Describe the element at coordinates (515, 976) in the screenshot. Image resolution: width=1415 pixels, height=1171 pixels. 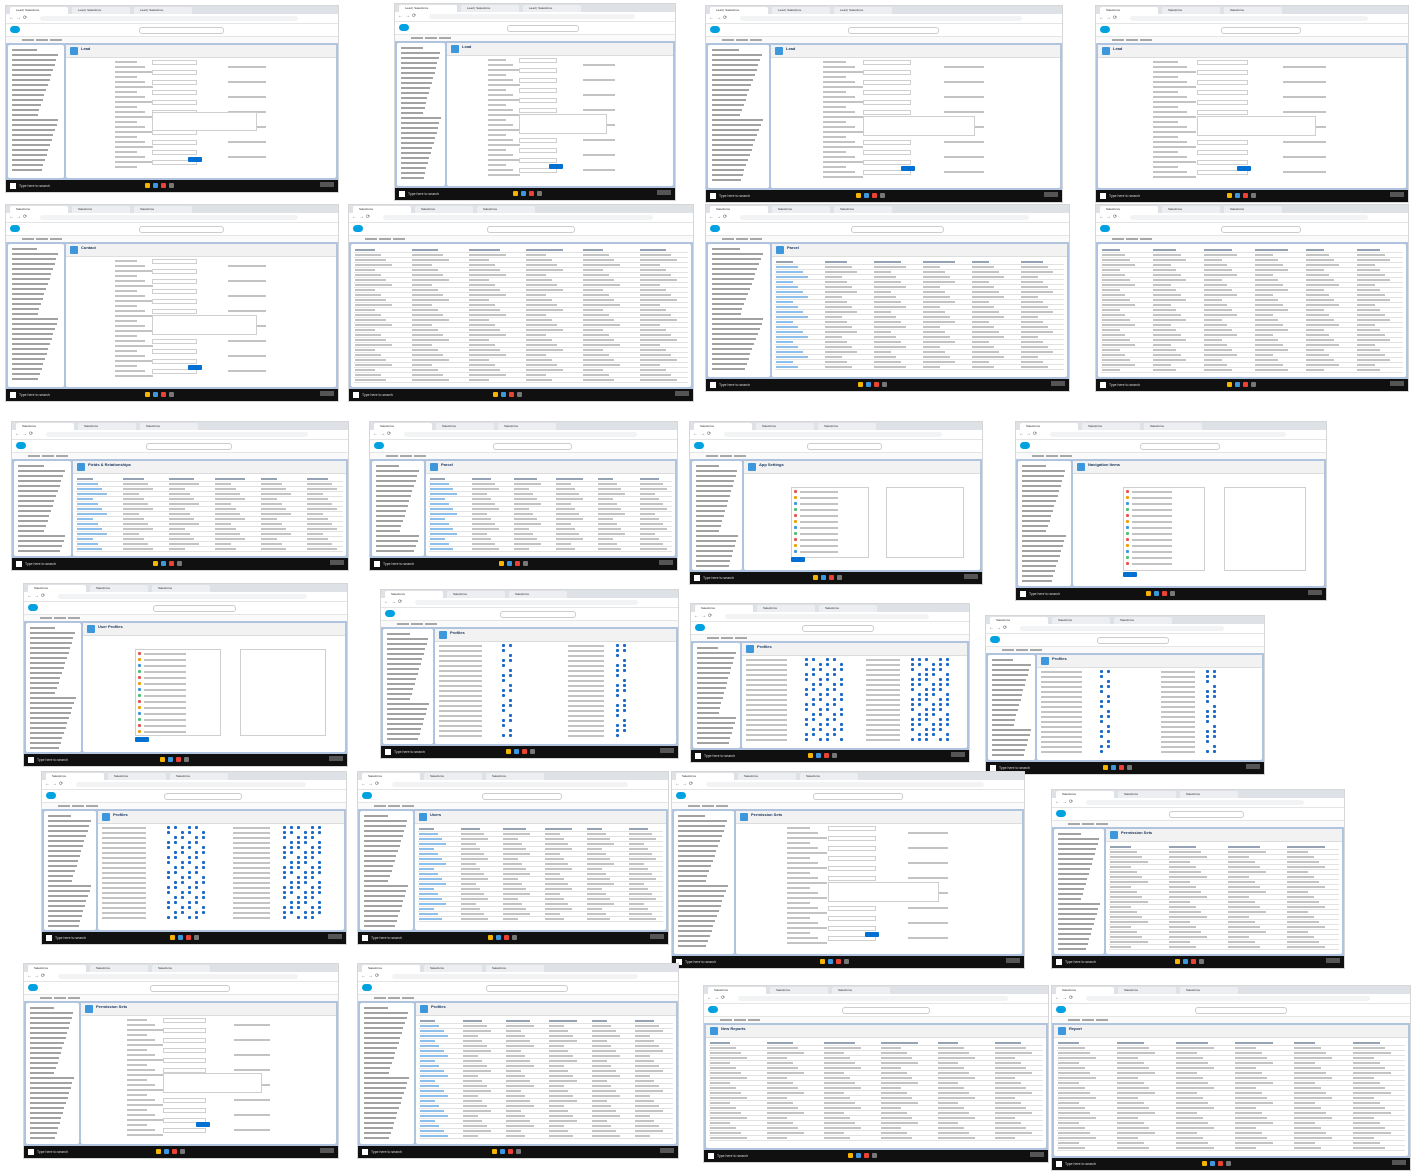
I see `url-input` at that location.